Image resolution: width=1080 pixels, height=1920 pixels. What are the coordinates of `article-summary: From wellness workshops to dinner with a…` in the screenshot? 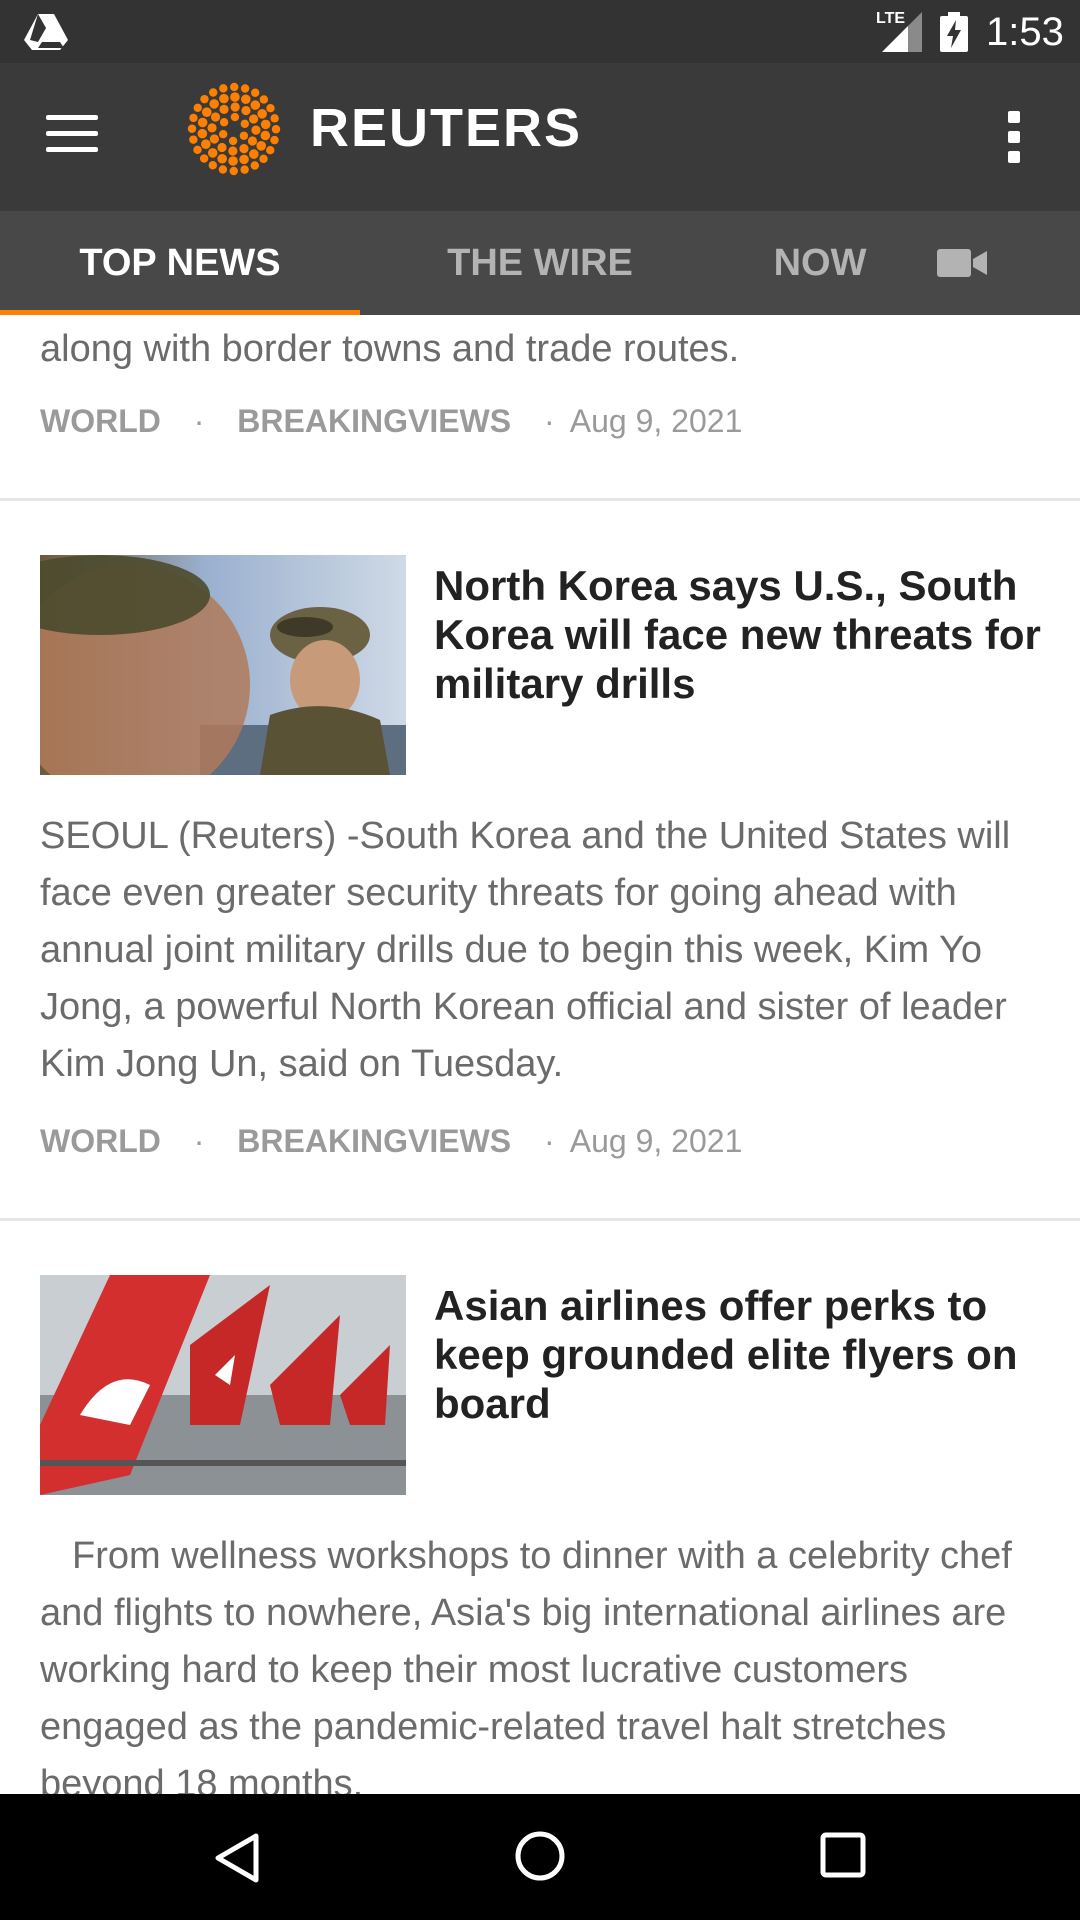 It's located at (526, 1664).